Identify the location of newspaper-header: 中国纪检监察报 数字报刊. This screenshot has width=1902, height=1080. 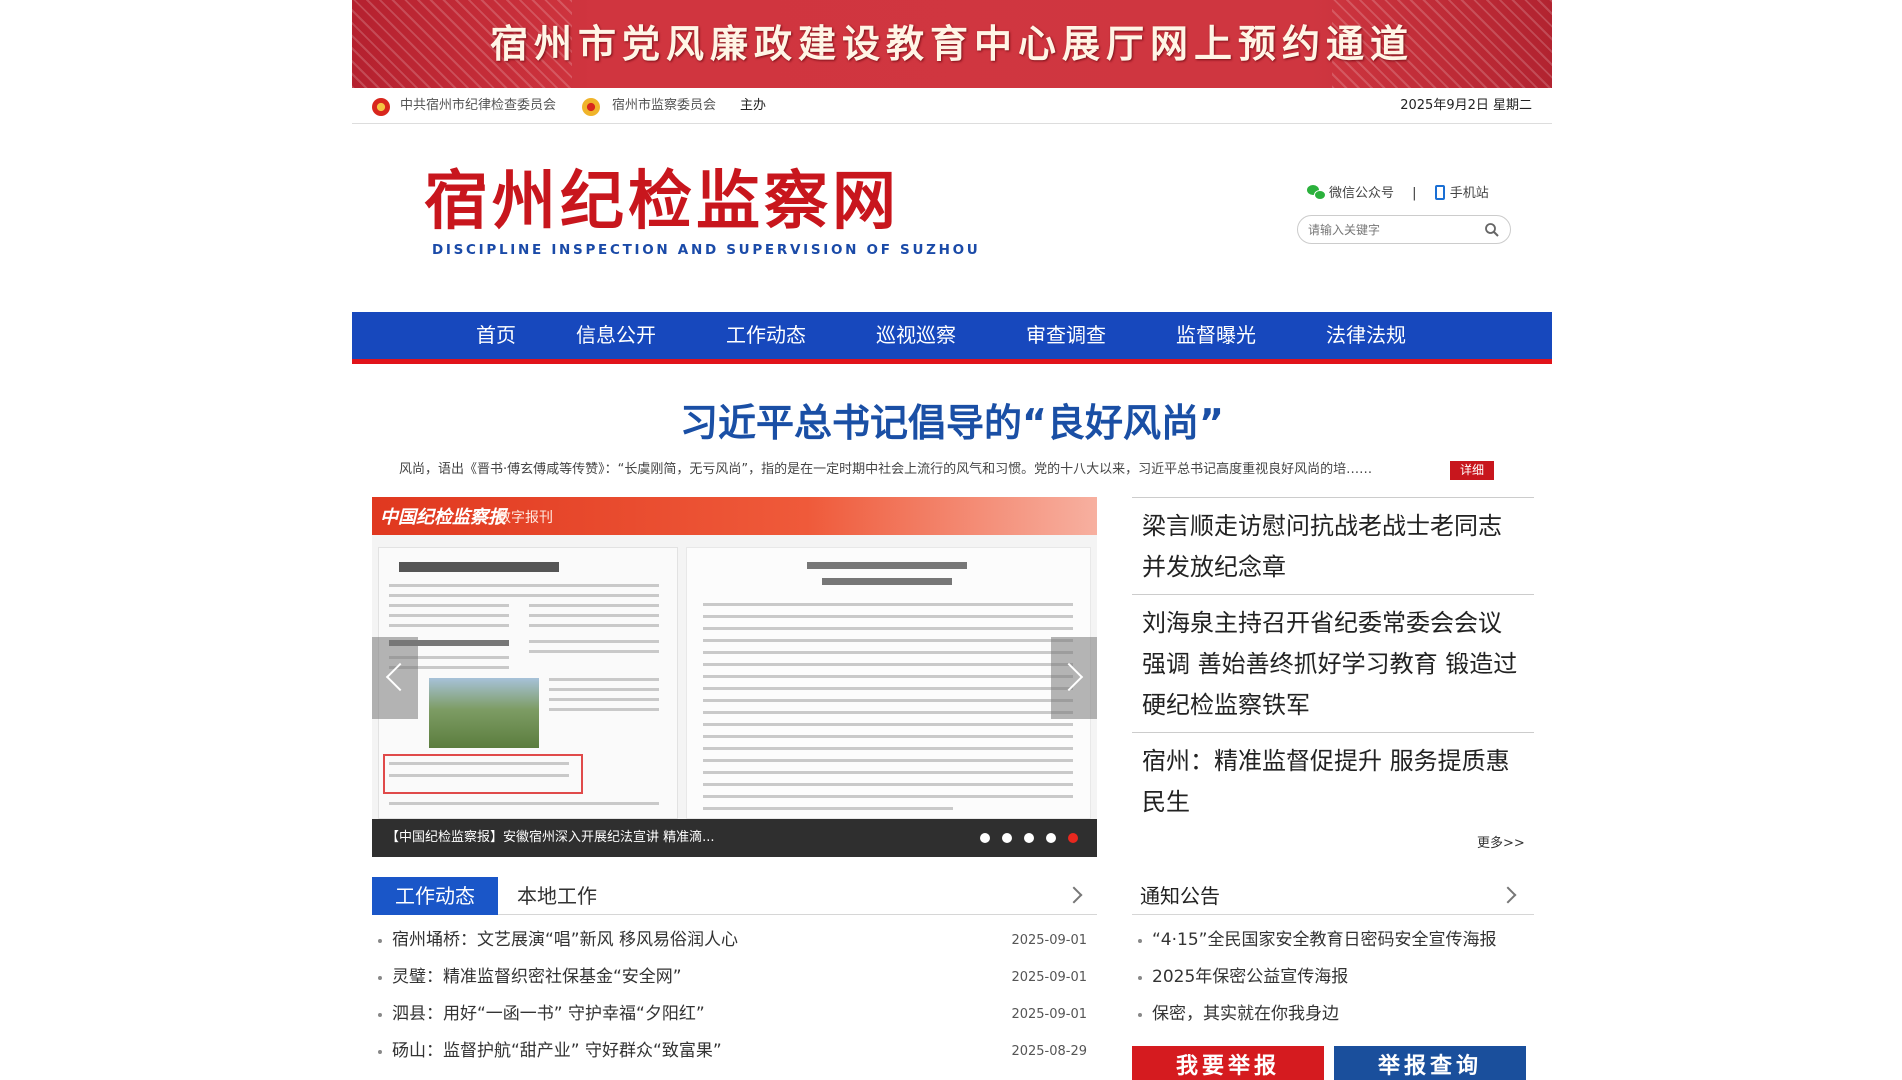
(734, 516).